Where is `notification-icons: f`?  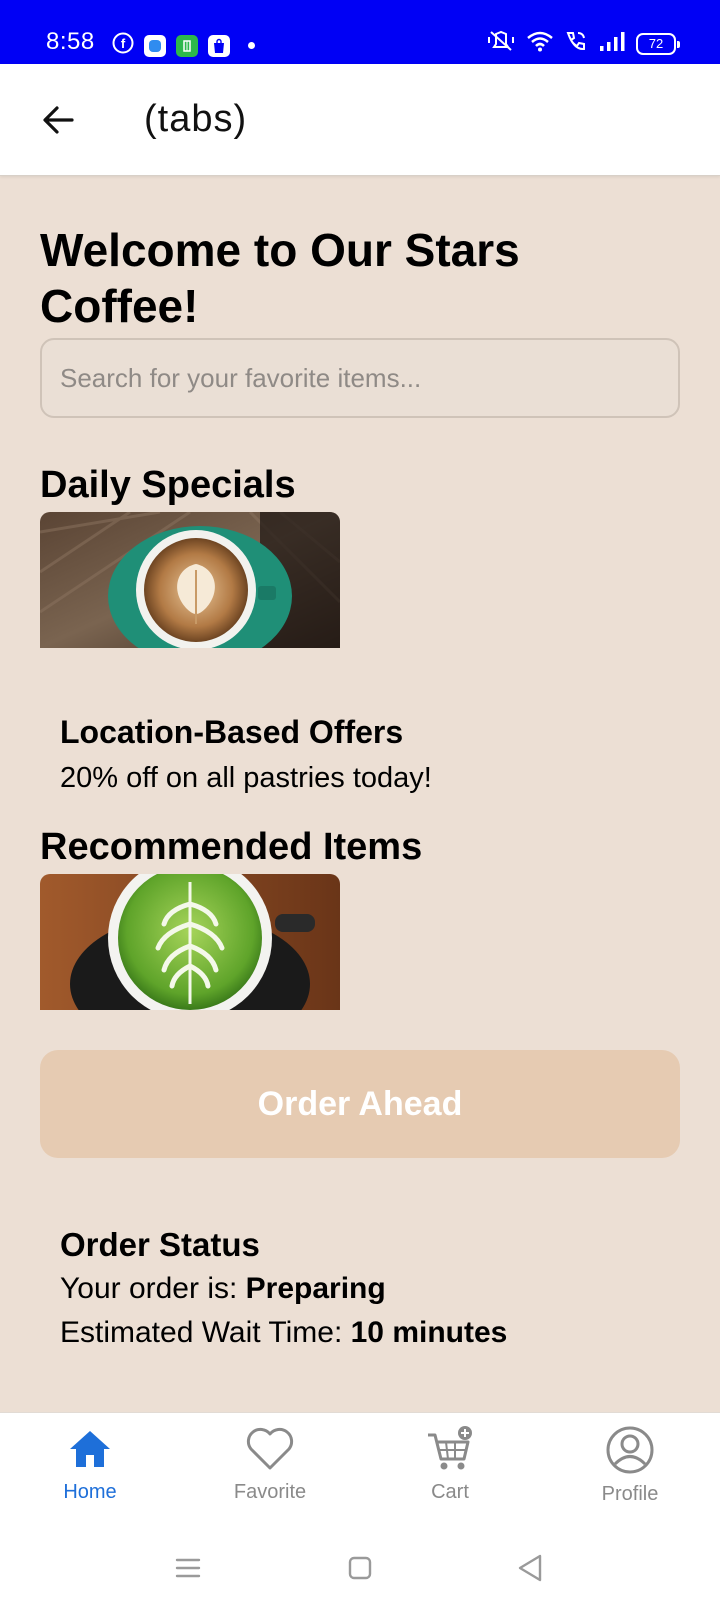
notification-icons: f is located at coordinates (183, 45).